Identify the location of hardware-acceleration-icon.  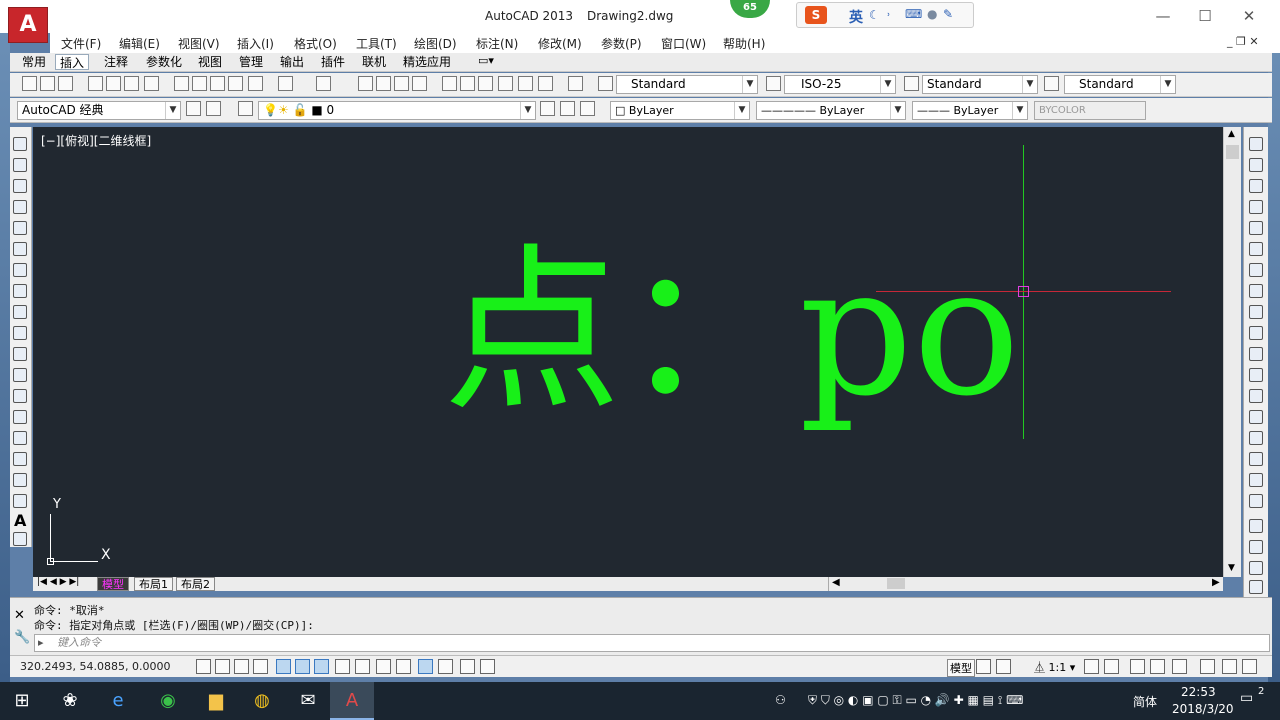
(1179, 666).